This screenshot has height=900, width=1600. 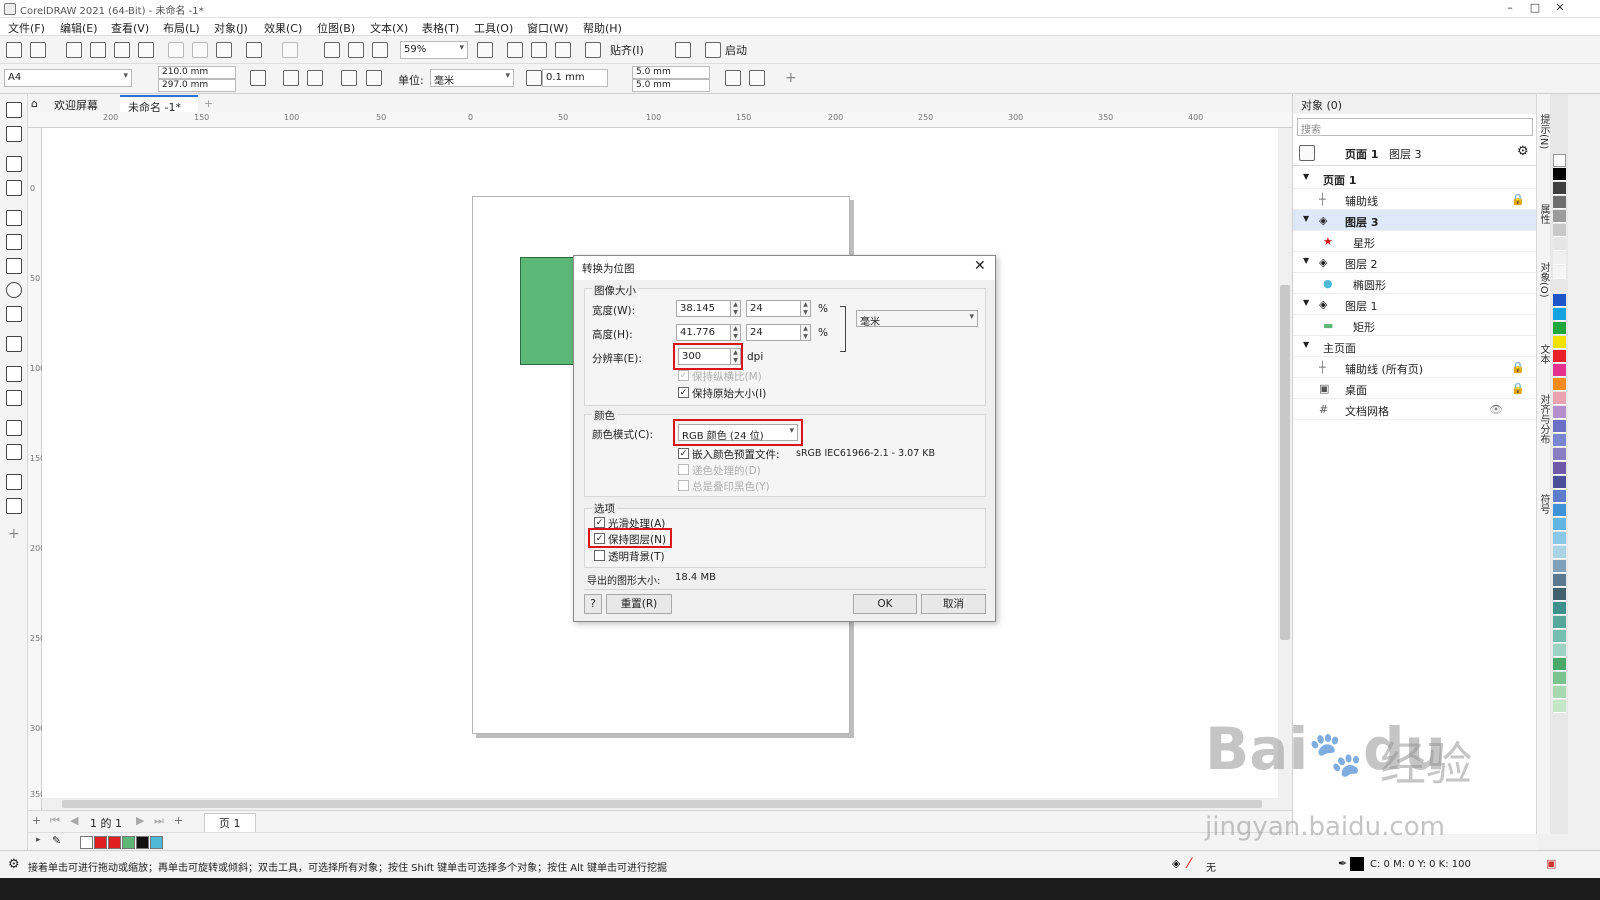 I want to click on eyedropper-icon, so click(x=14, y=482).